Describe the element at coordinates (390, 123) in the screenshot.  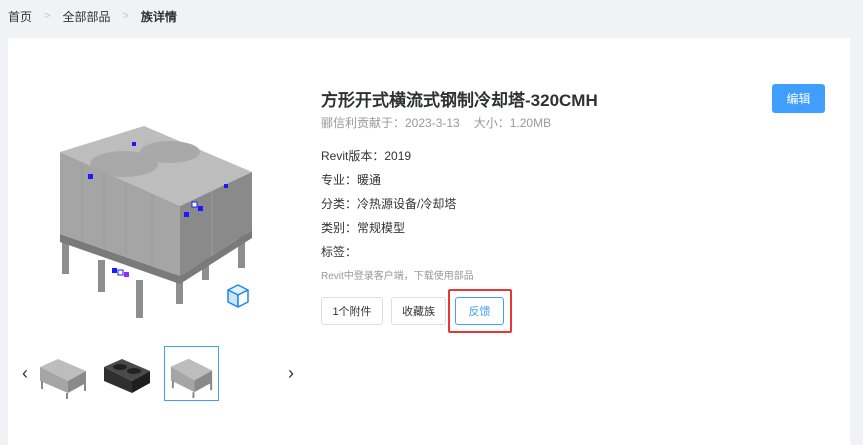
I see `contributor-info: 郦信利贡献于：2023-3-13` at that location.